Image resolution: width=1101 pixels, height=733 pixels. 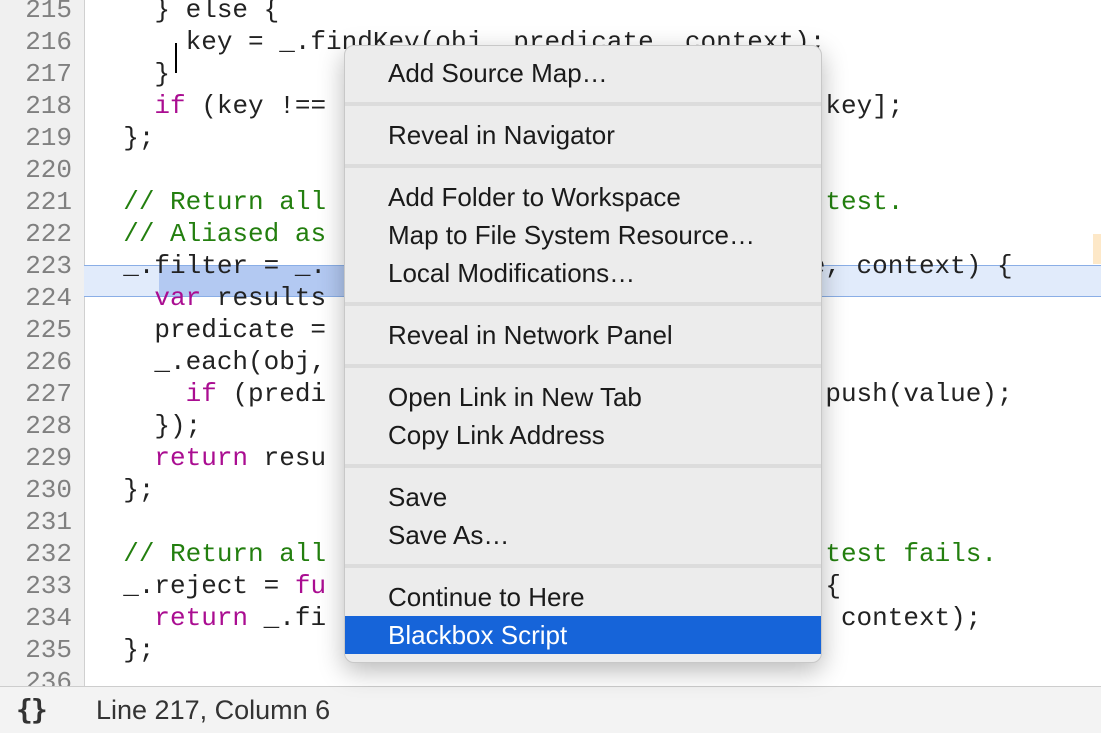 What do you see at coordinates (36, 106) in the screenshot?
I see `line-number: 218` at bounding box center [36, 106].